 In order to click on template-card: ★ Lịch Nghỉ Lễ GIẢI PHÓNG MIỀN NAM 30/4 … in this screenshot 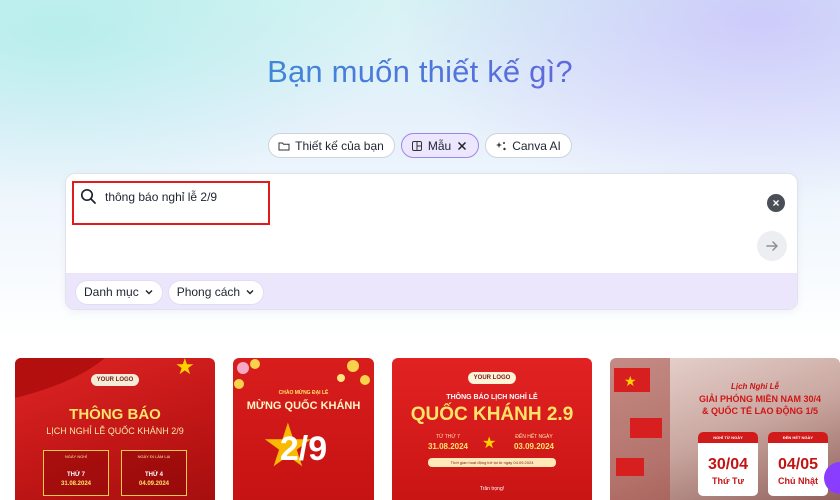, I will do `click(725, 429)`.